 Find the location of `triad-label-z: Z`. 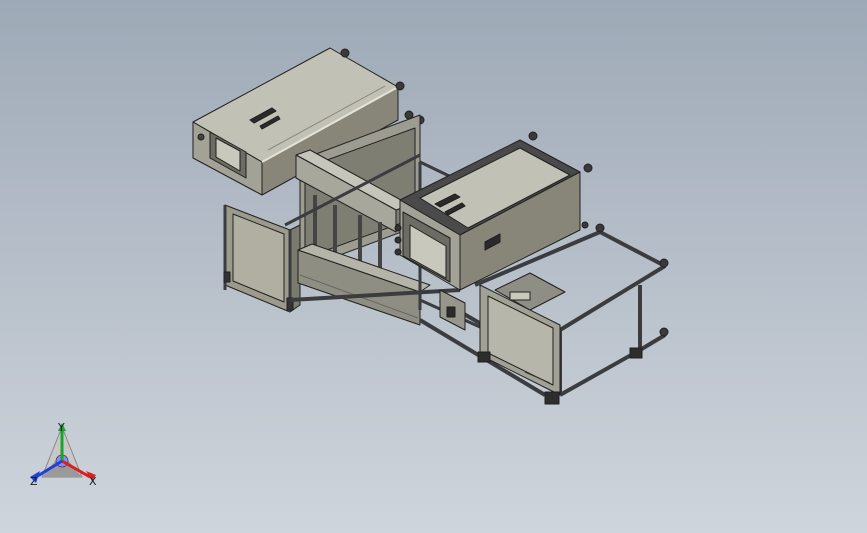

triad-label-z: Z is located at coordinates (34, 481).